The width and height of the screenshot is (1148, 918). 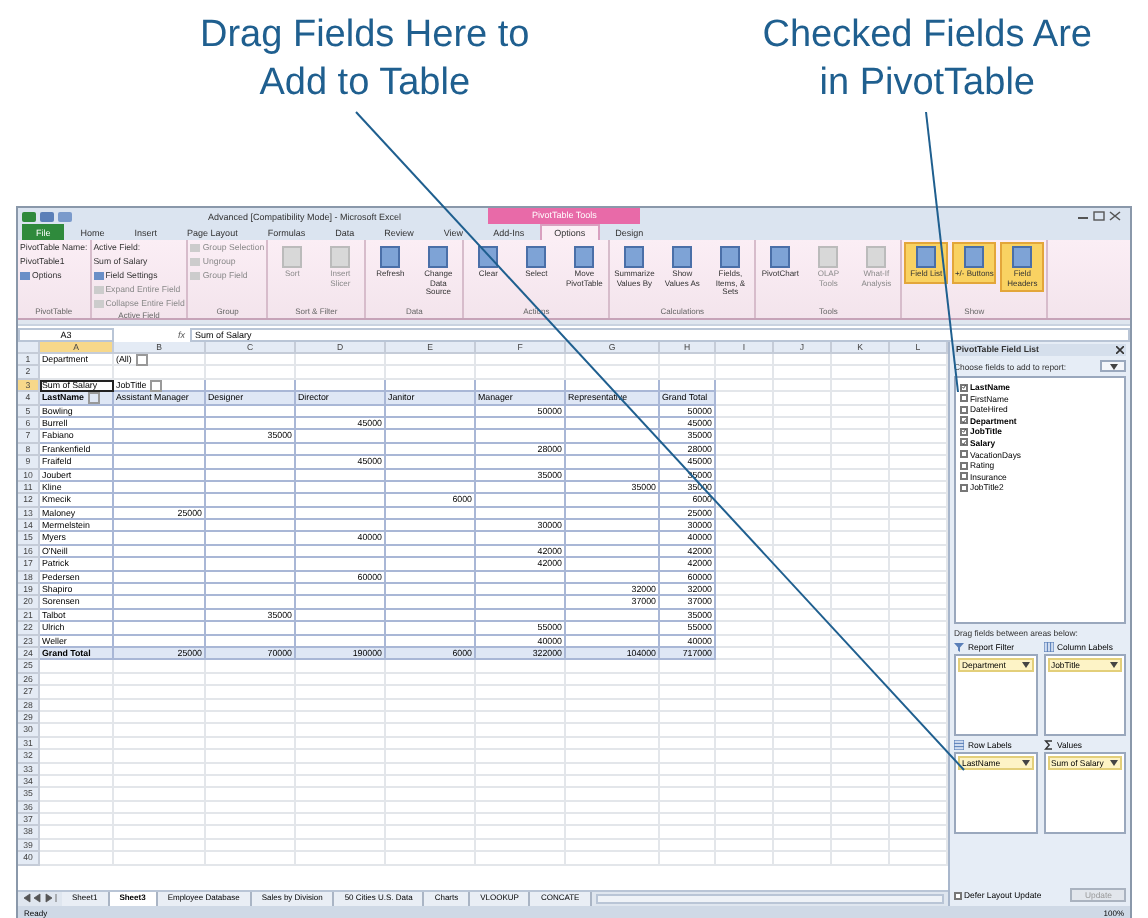 I want to click on layout-button, so click(x=1113, y=366).